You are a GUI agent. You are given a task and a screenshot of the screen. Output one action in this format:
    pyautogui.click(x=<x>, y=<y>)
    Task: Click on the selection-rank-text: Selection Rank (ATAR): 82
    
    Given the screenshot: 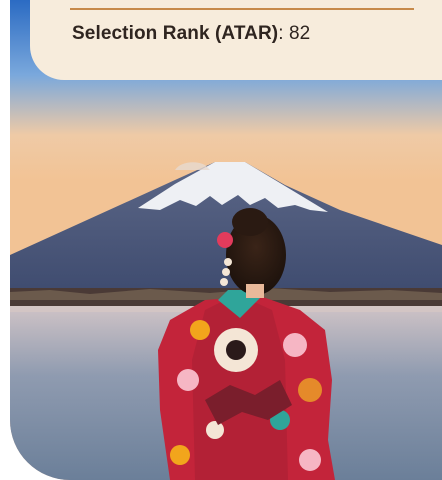 What is the action you would take?
    pyautogui.click(x=191, y=34)
    